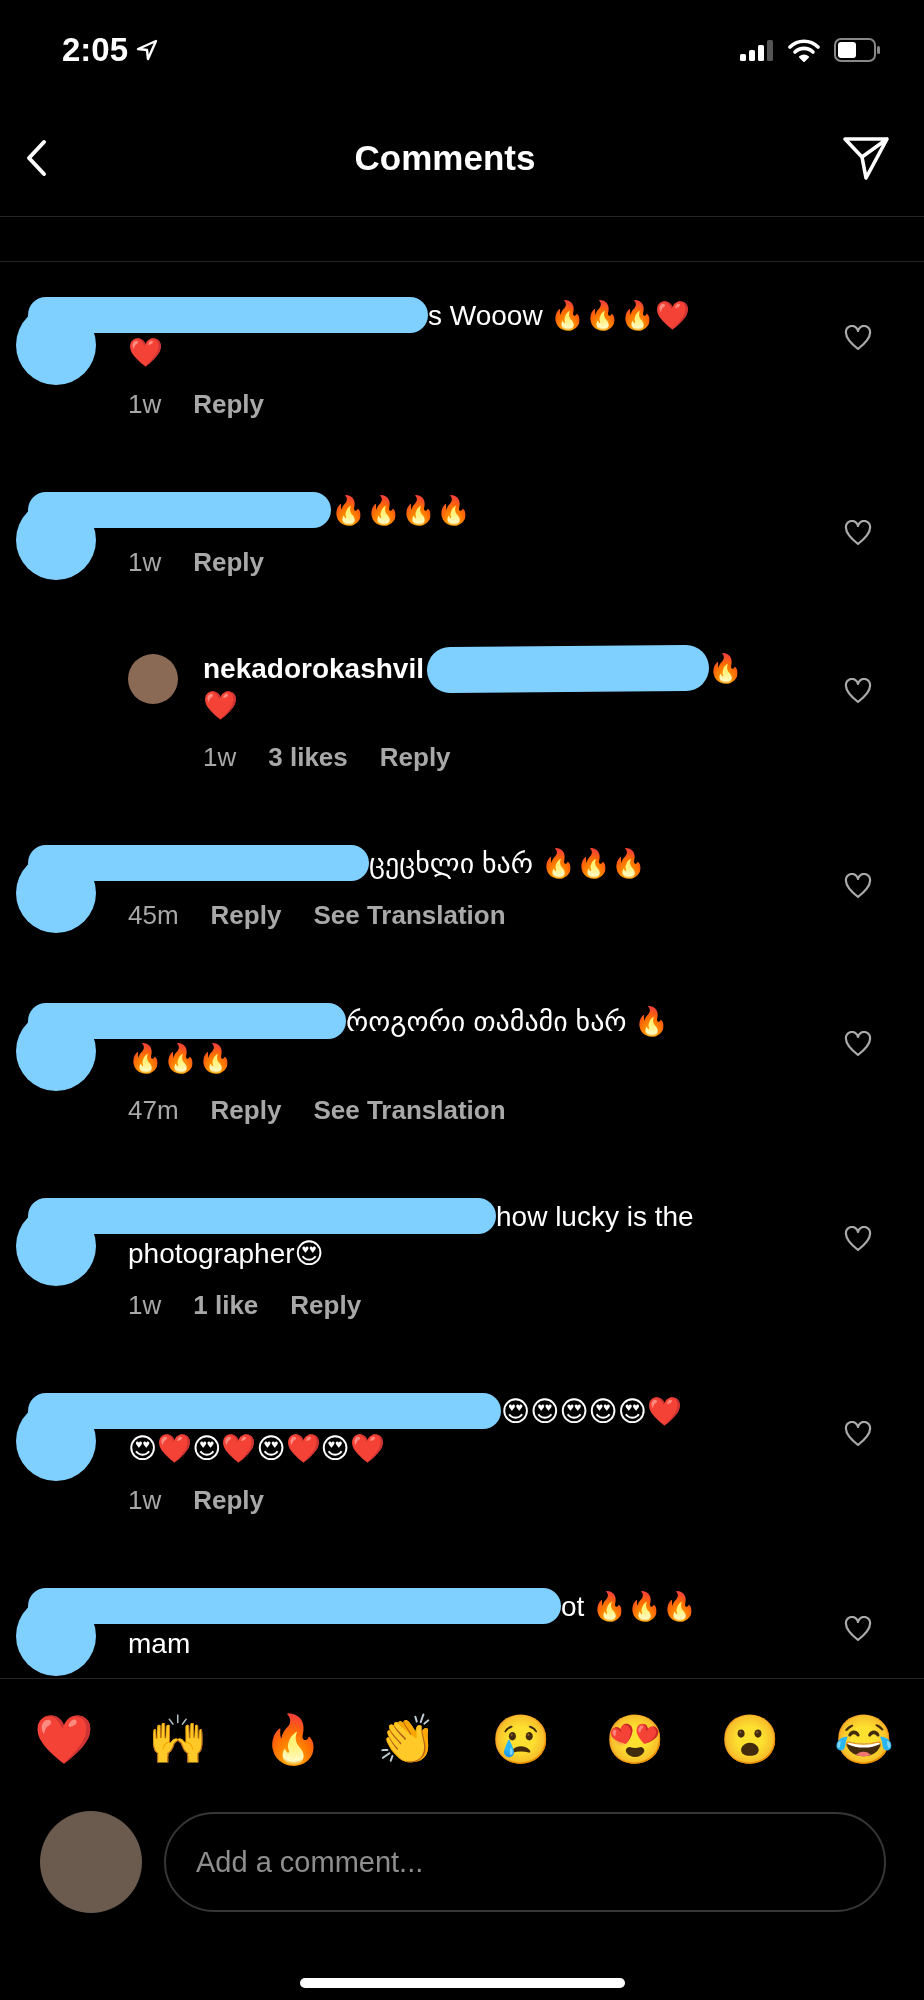 This screenshot has width=924, height=2000. I want to click on comment-time: 47m, so click(153, 1110).